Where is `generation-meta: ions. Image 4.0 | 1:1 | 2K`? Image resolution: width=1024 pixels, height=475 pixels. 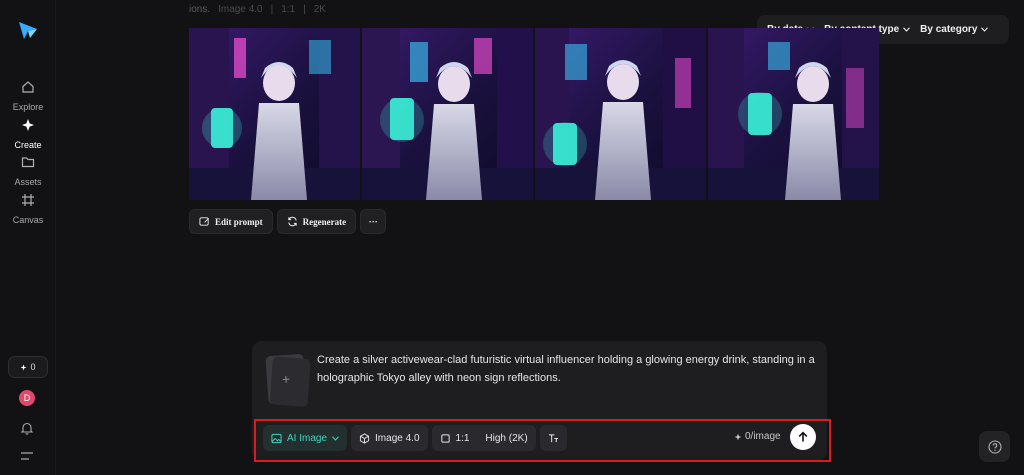 generation-meta: ions. Image 4.0 | 1:1 | 2K is located at coordinates (257, 9).